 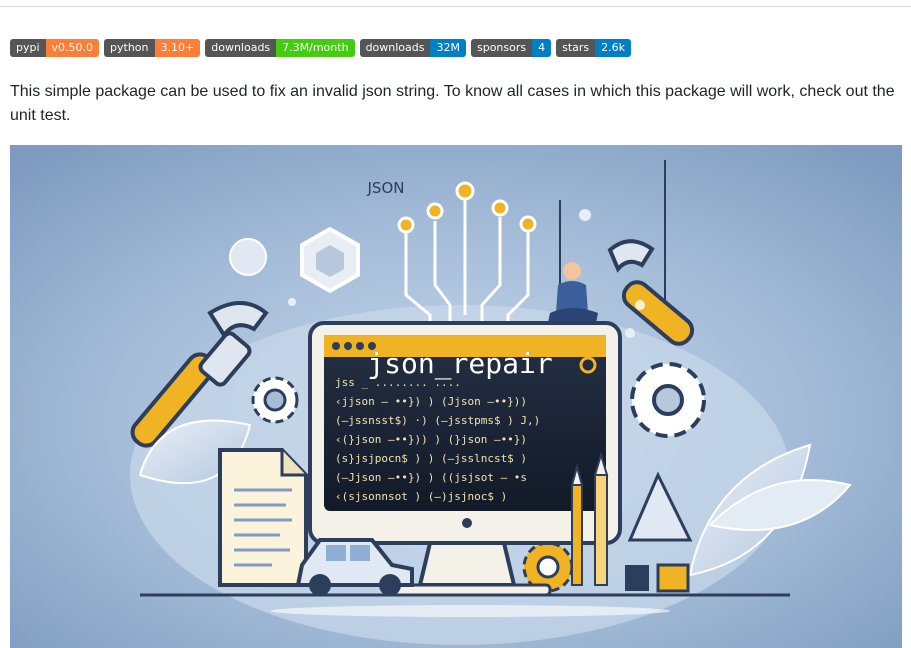 I want to click on monitor-button, so click(x=467, y=523).